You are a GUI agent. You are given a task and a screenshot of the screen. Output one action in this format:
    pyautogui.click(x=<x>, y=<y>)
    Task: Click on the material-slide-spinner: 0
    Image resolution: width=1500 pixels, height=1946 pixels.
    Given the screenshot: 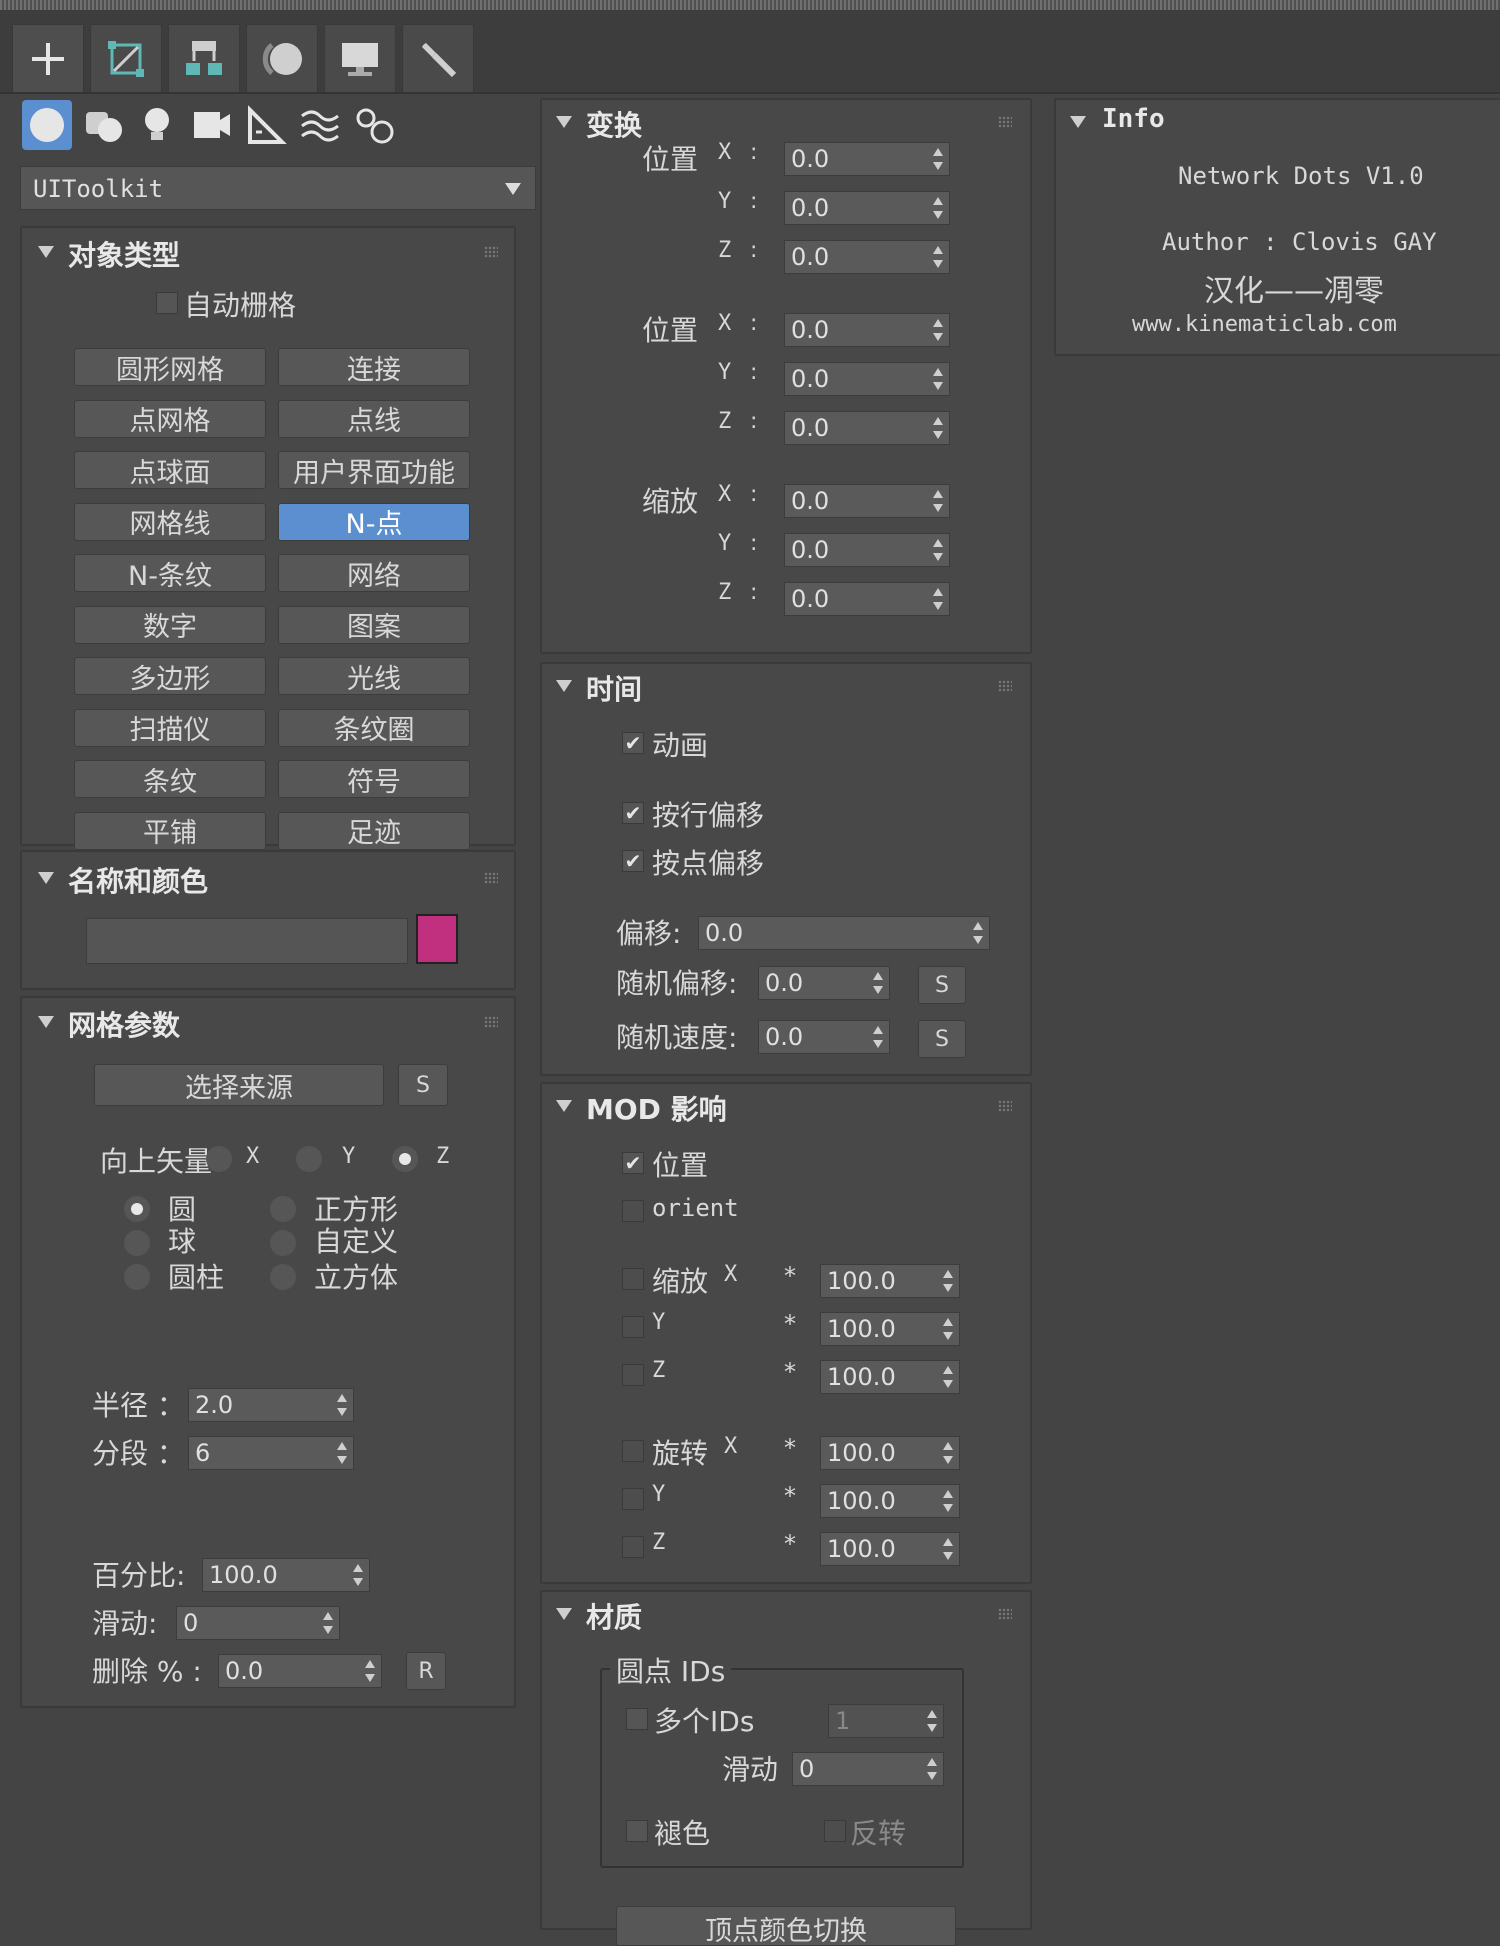 What is the action you would take?
    pyautogui.click(x=868, y=1769)
    